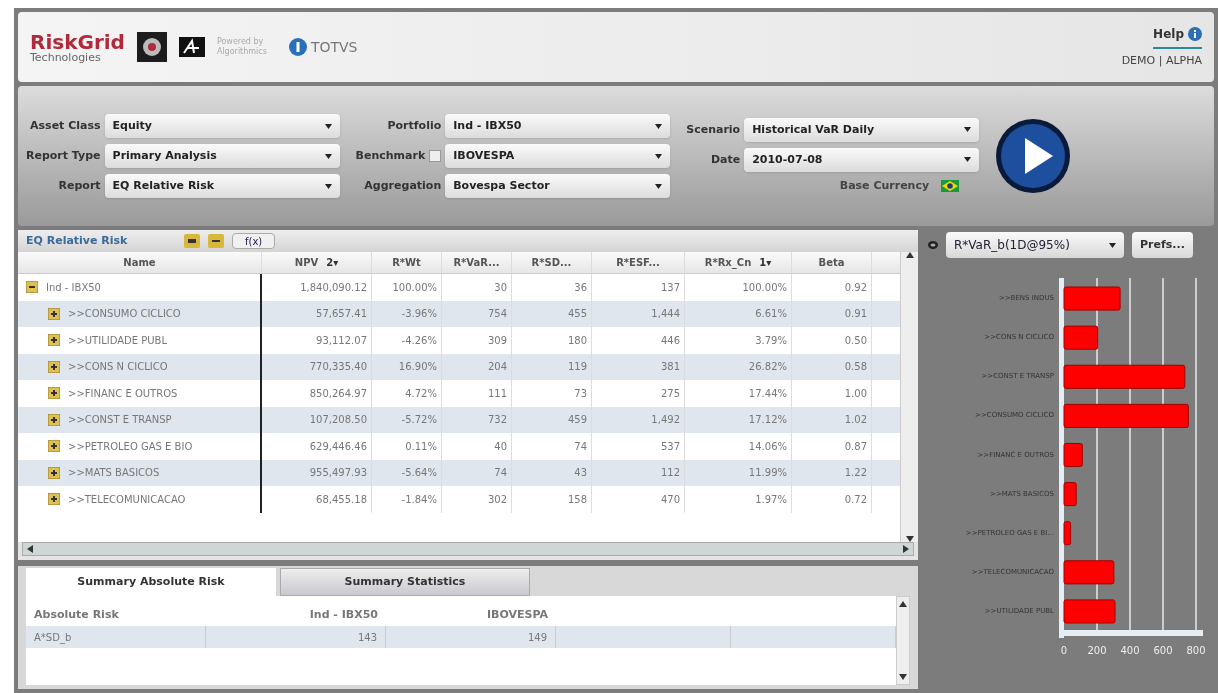  I want to click on collapse-panel-icon, so click(933, 245).